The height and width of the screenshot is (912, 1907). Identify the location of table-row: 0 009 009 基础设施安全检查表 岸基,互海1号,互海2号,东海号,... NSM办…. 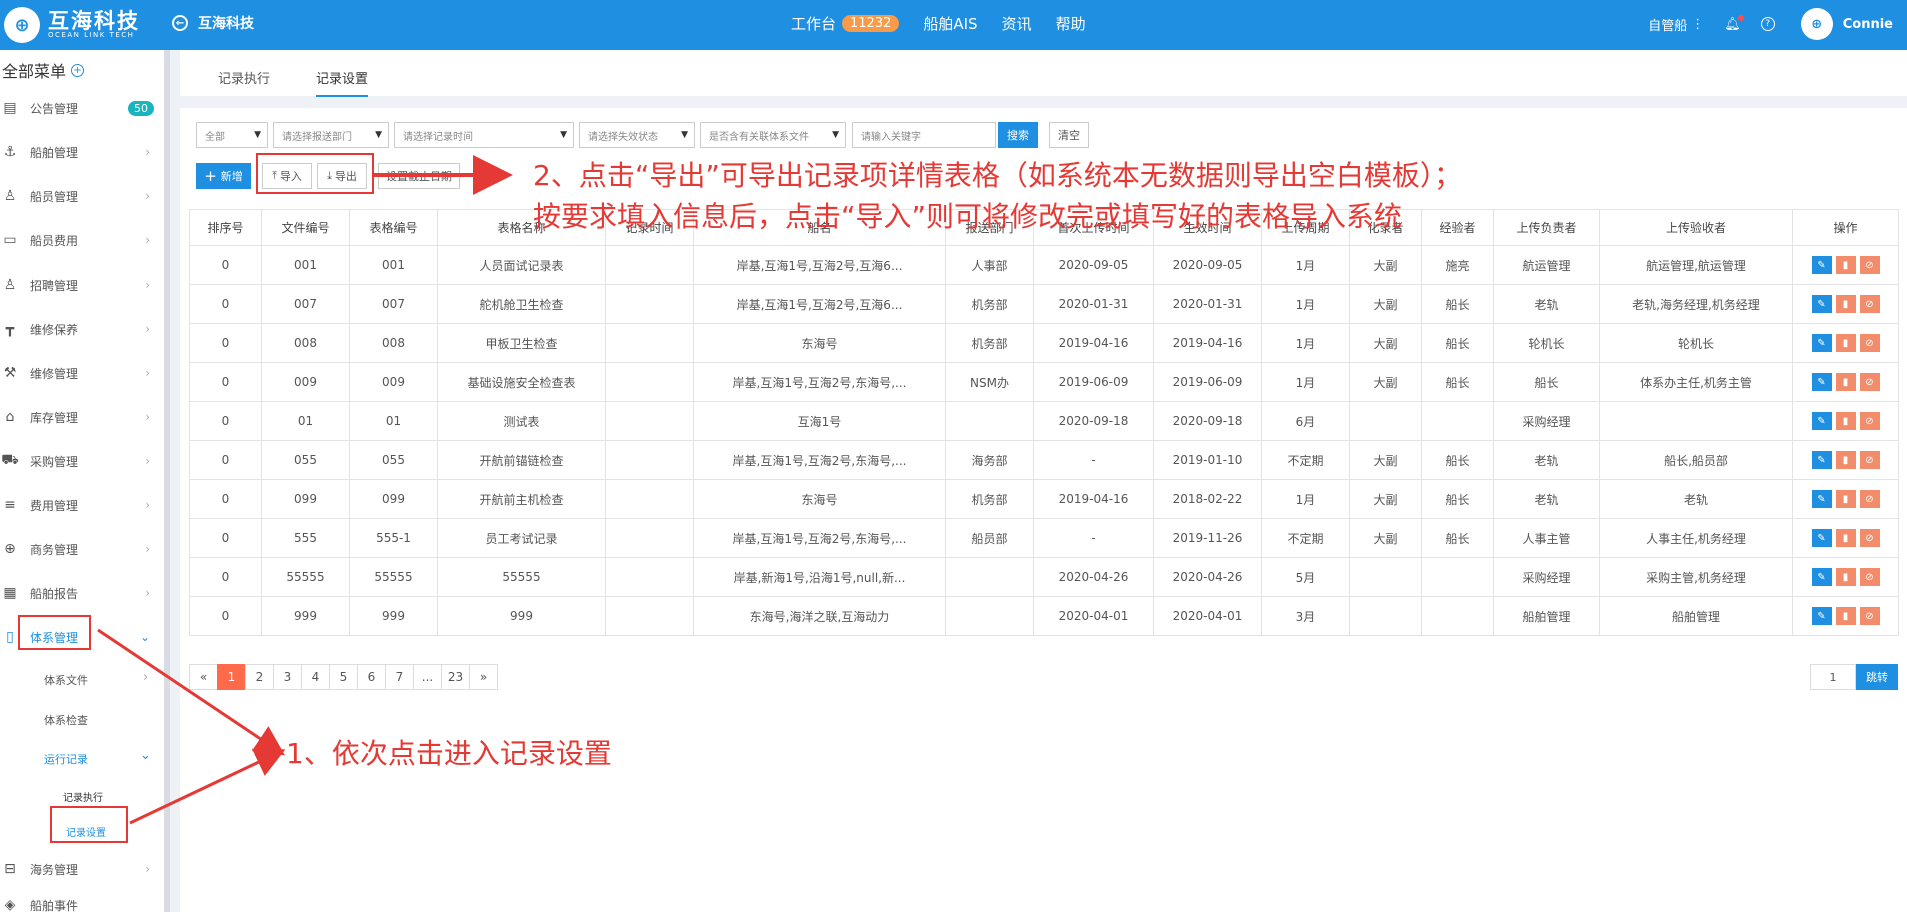
(1044, 382).